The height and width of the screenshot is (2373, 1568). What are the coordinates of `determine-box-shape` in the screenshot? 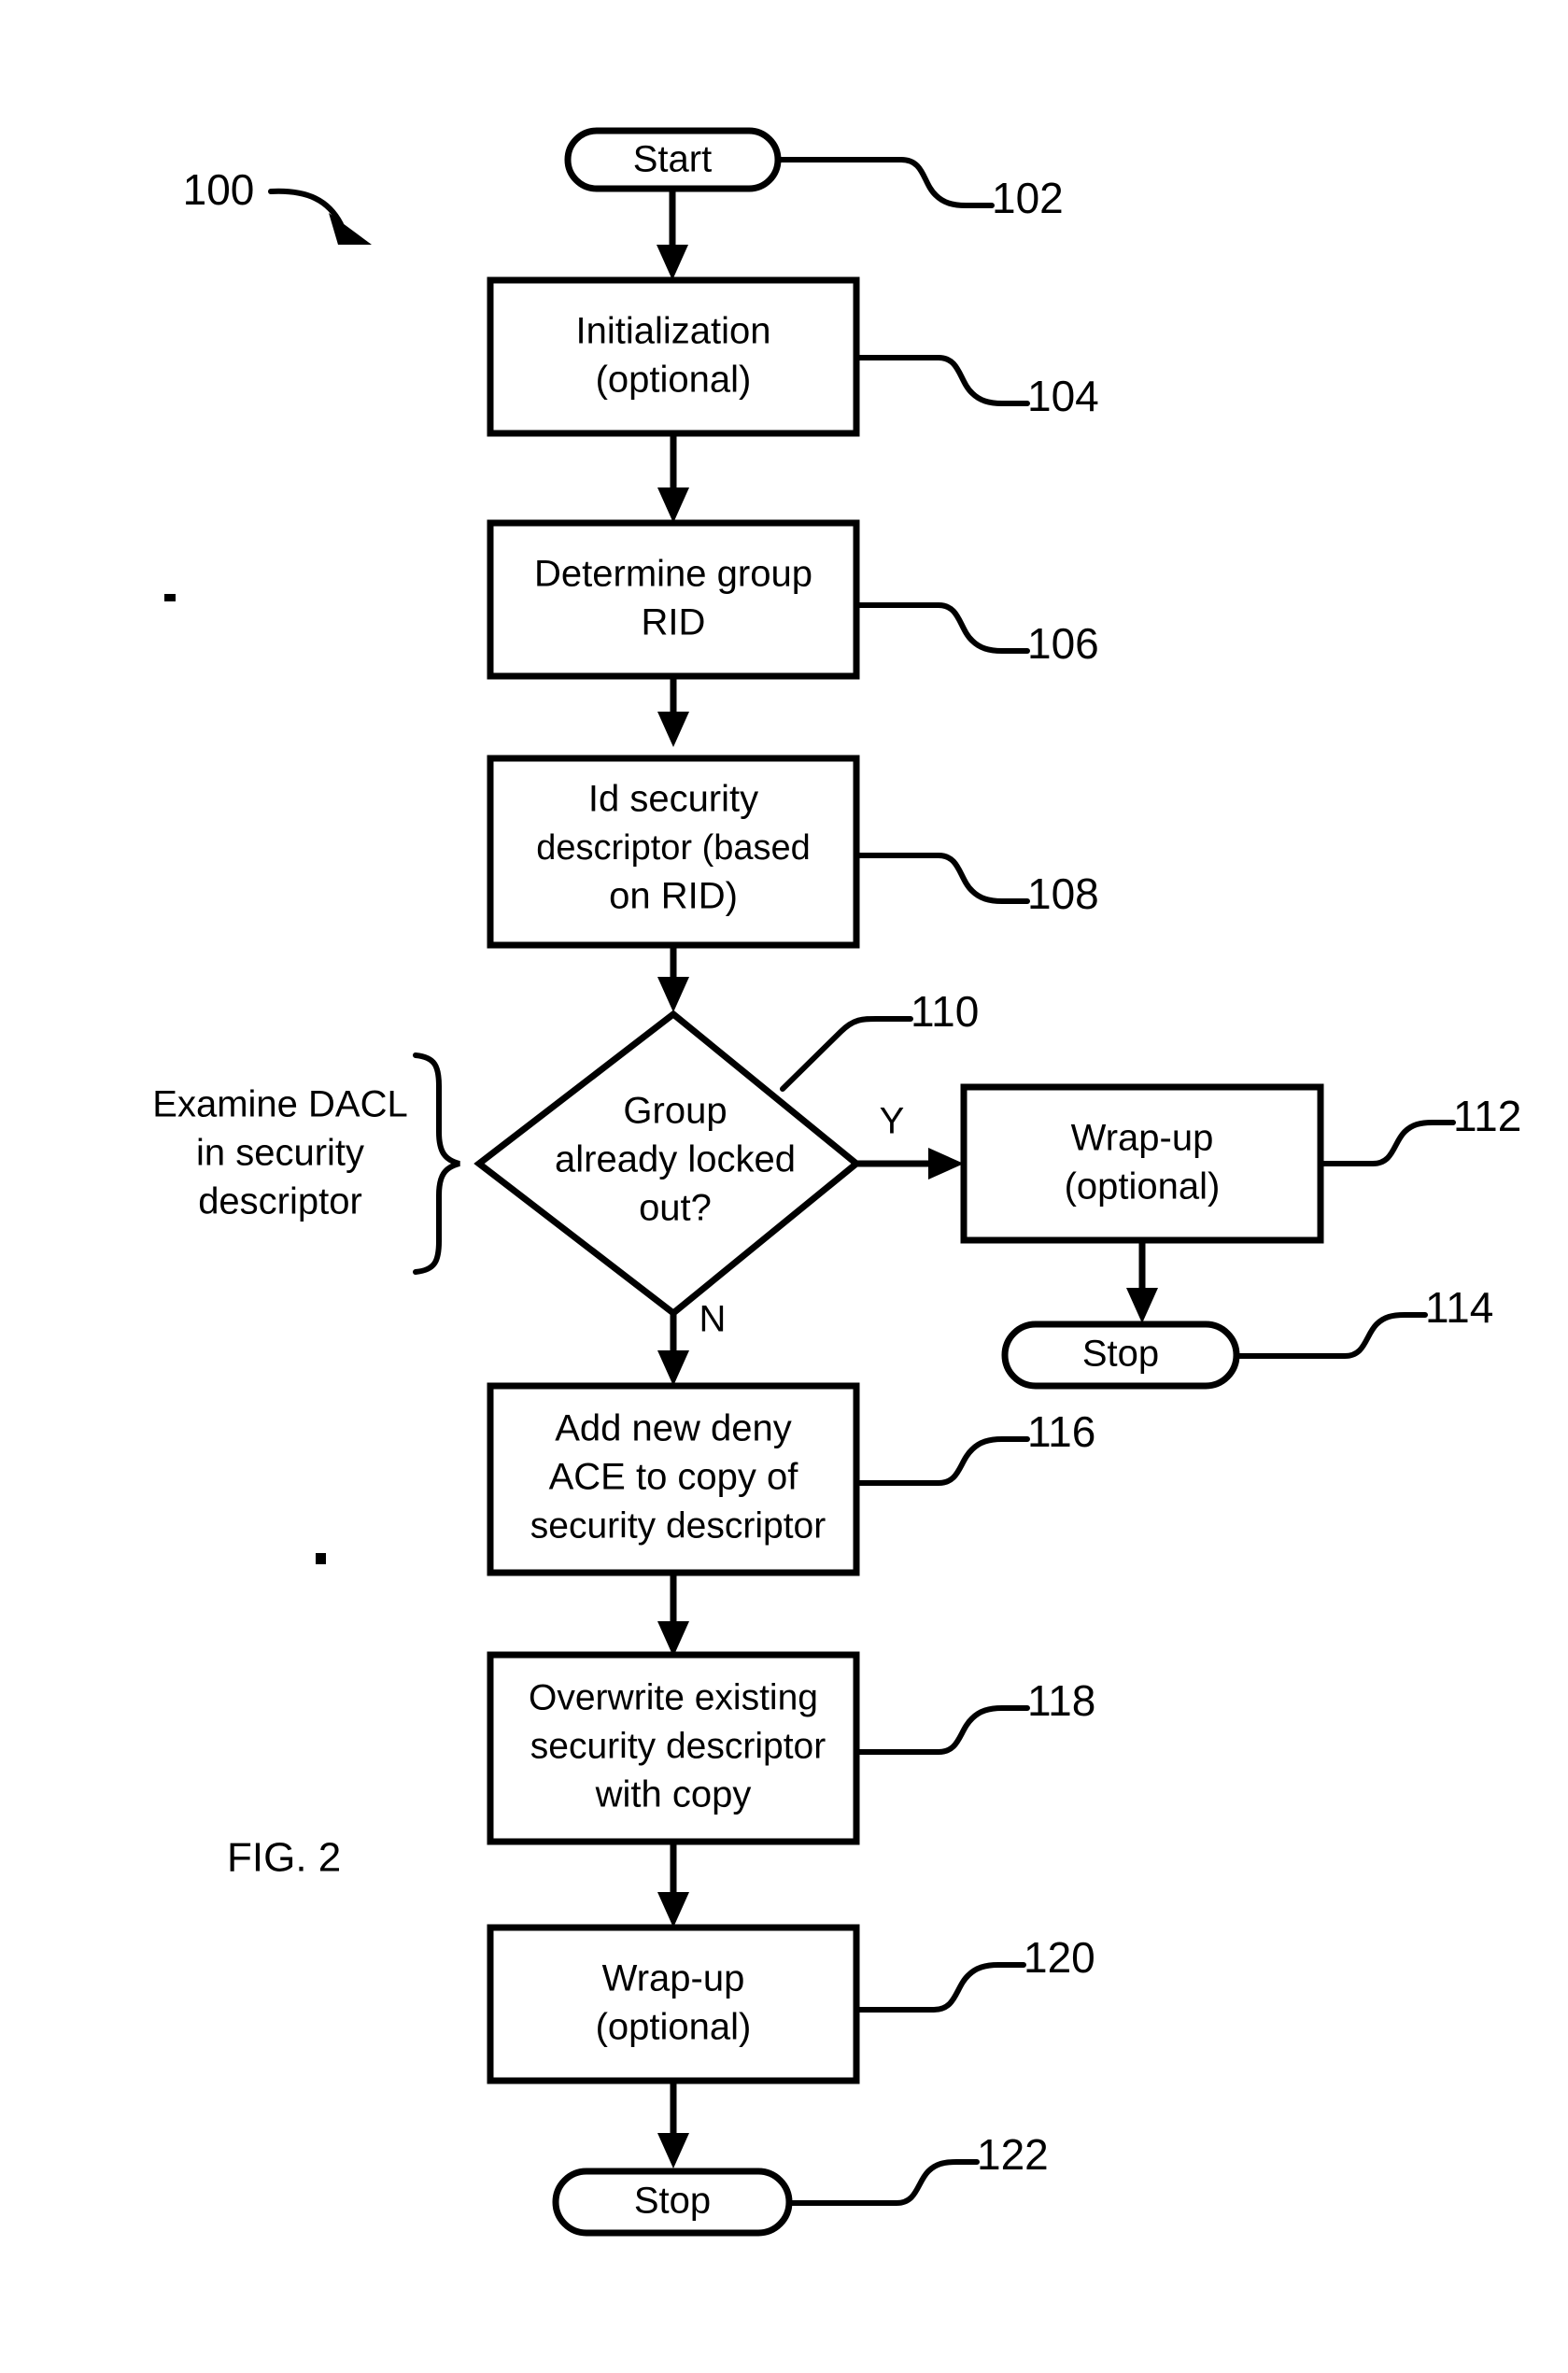 It's located at (673, 600).